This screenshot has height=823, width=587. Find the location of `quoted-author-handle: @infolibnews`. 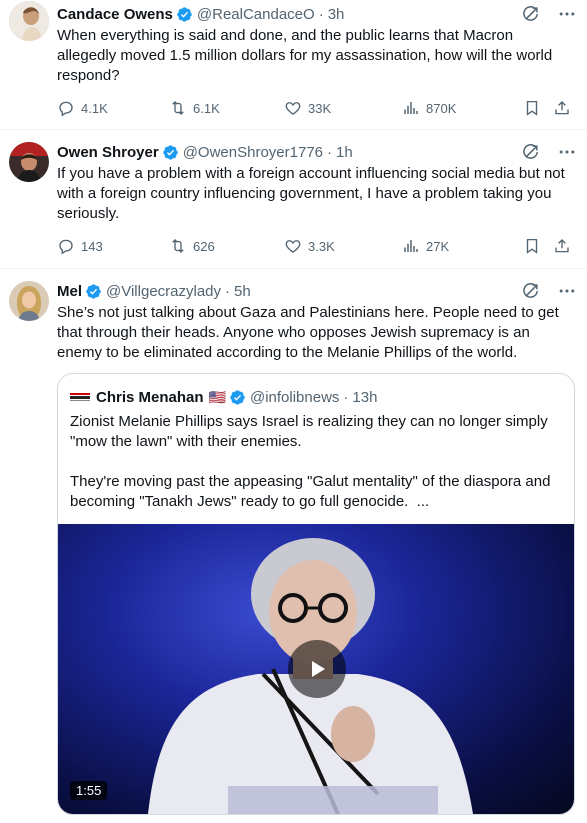

quoted-author-handle: @infolibnews is located at coordinates (294, 397).